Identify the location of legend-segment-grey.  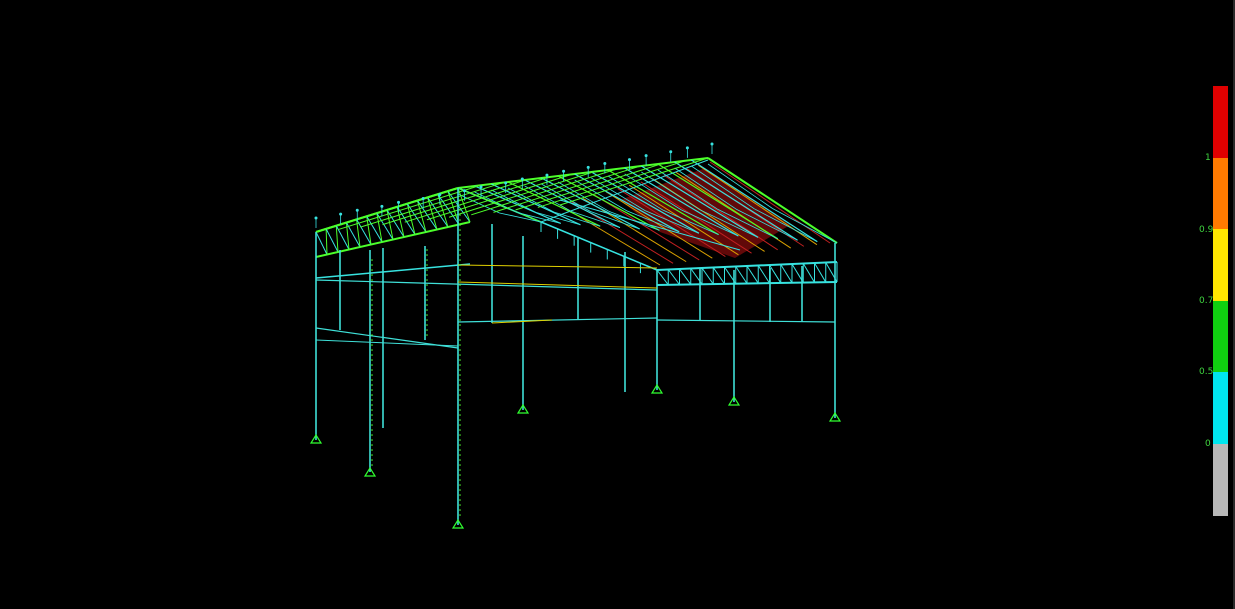
(1220, 479).